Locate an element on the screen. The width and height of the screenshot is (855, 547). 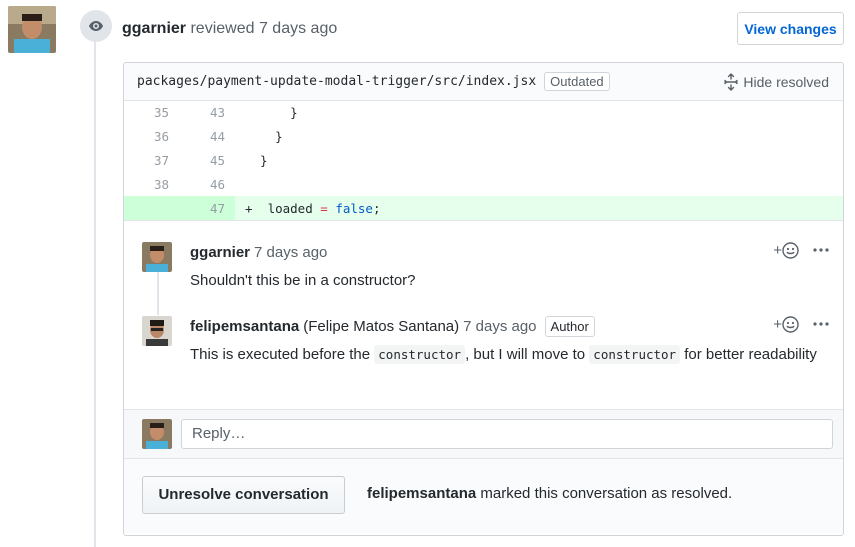
unfold-icon is located at coordinates (731, 82).